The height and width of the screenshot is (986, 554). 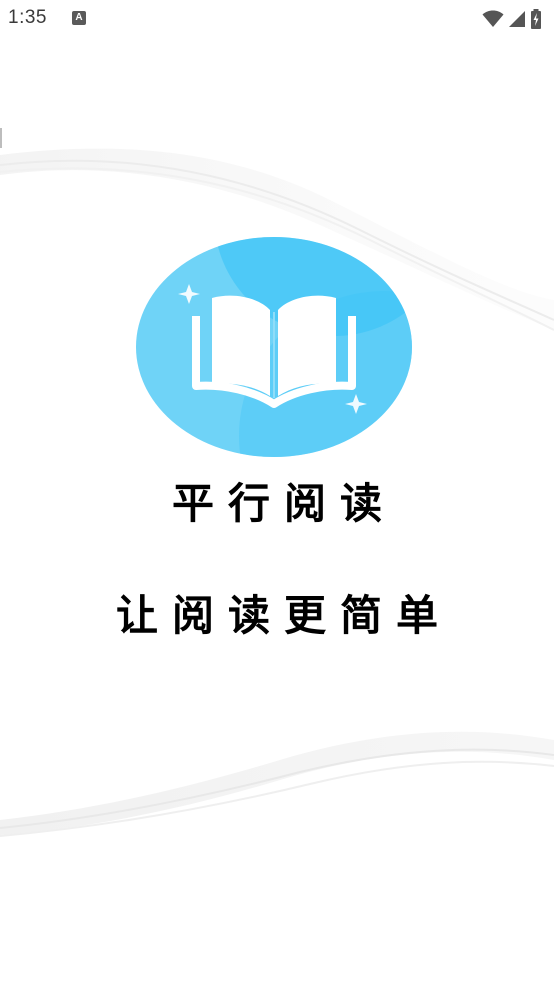 I want to click on wifi-icon, so click(x=493, y=18).